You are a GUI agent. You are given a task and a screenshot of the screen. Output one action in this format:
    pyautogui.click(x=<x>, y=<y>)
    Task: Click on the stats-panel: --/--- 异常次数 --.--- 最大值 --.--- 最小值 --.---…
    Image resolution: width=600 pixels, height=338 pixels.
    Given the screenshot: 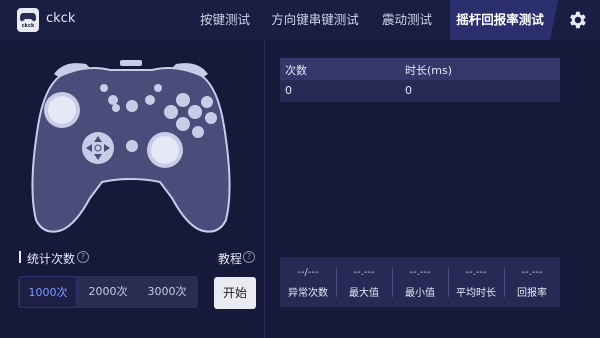 What is the action you would take?
    pyautogui.click(x=420, y=282)
    